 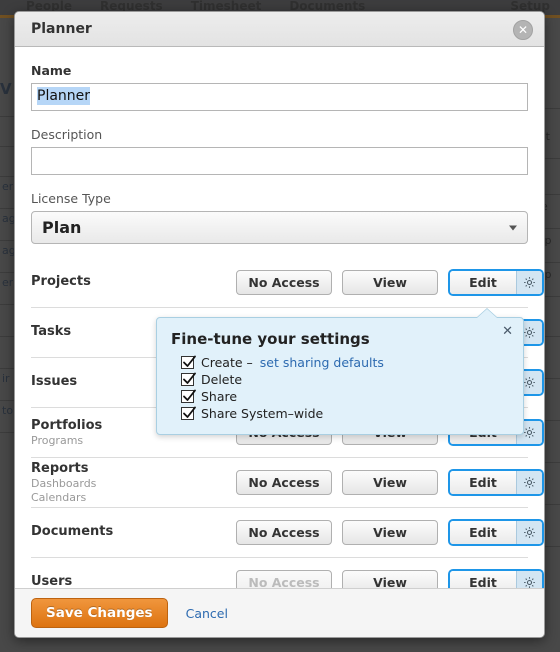 What do you see at coordinates (219, 396) in the screenshot?
I see `popover-option-label: Share` at bounding box center [219, 396].